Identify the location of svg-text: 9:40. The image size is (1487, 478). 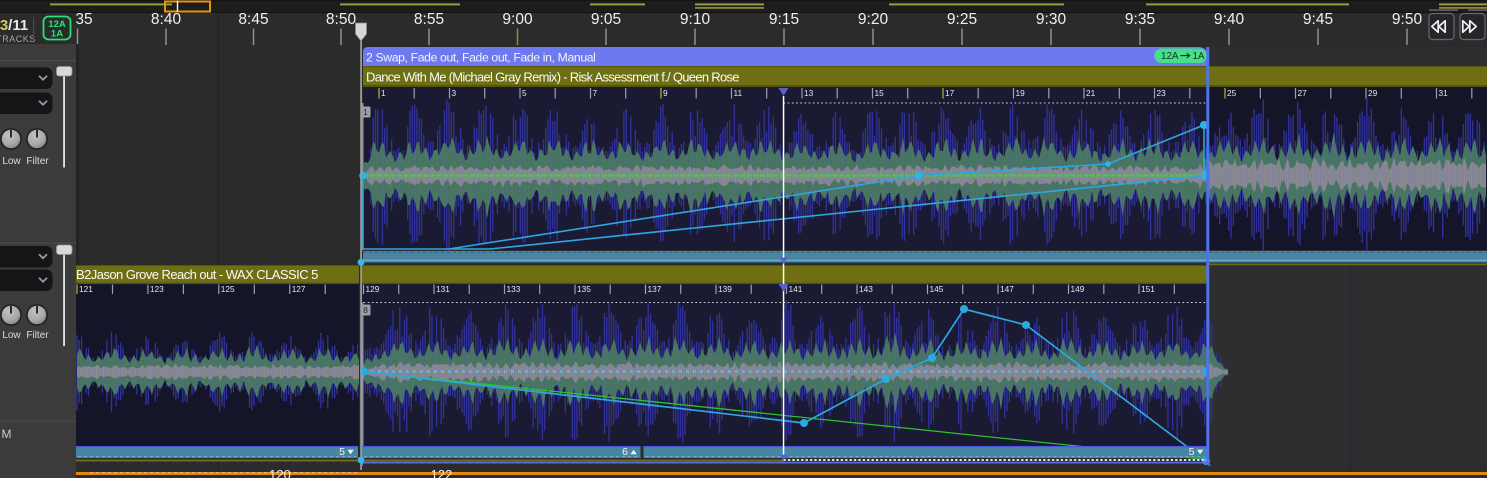
(1229, 19).